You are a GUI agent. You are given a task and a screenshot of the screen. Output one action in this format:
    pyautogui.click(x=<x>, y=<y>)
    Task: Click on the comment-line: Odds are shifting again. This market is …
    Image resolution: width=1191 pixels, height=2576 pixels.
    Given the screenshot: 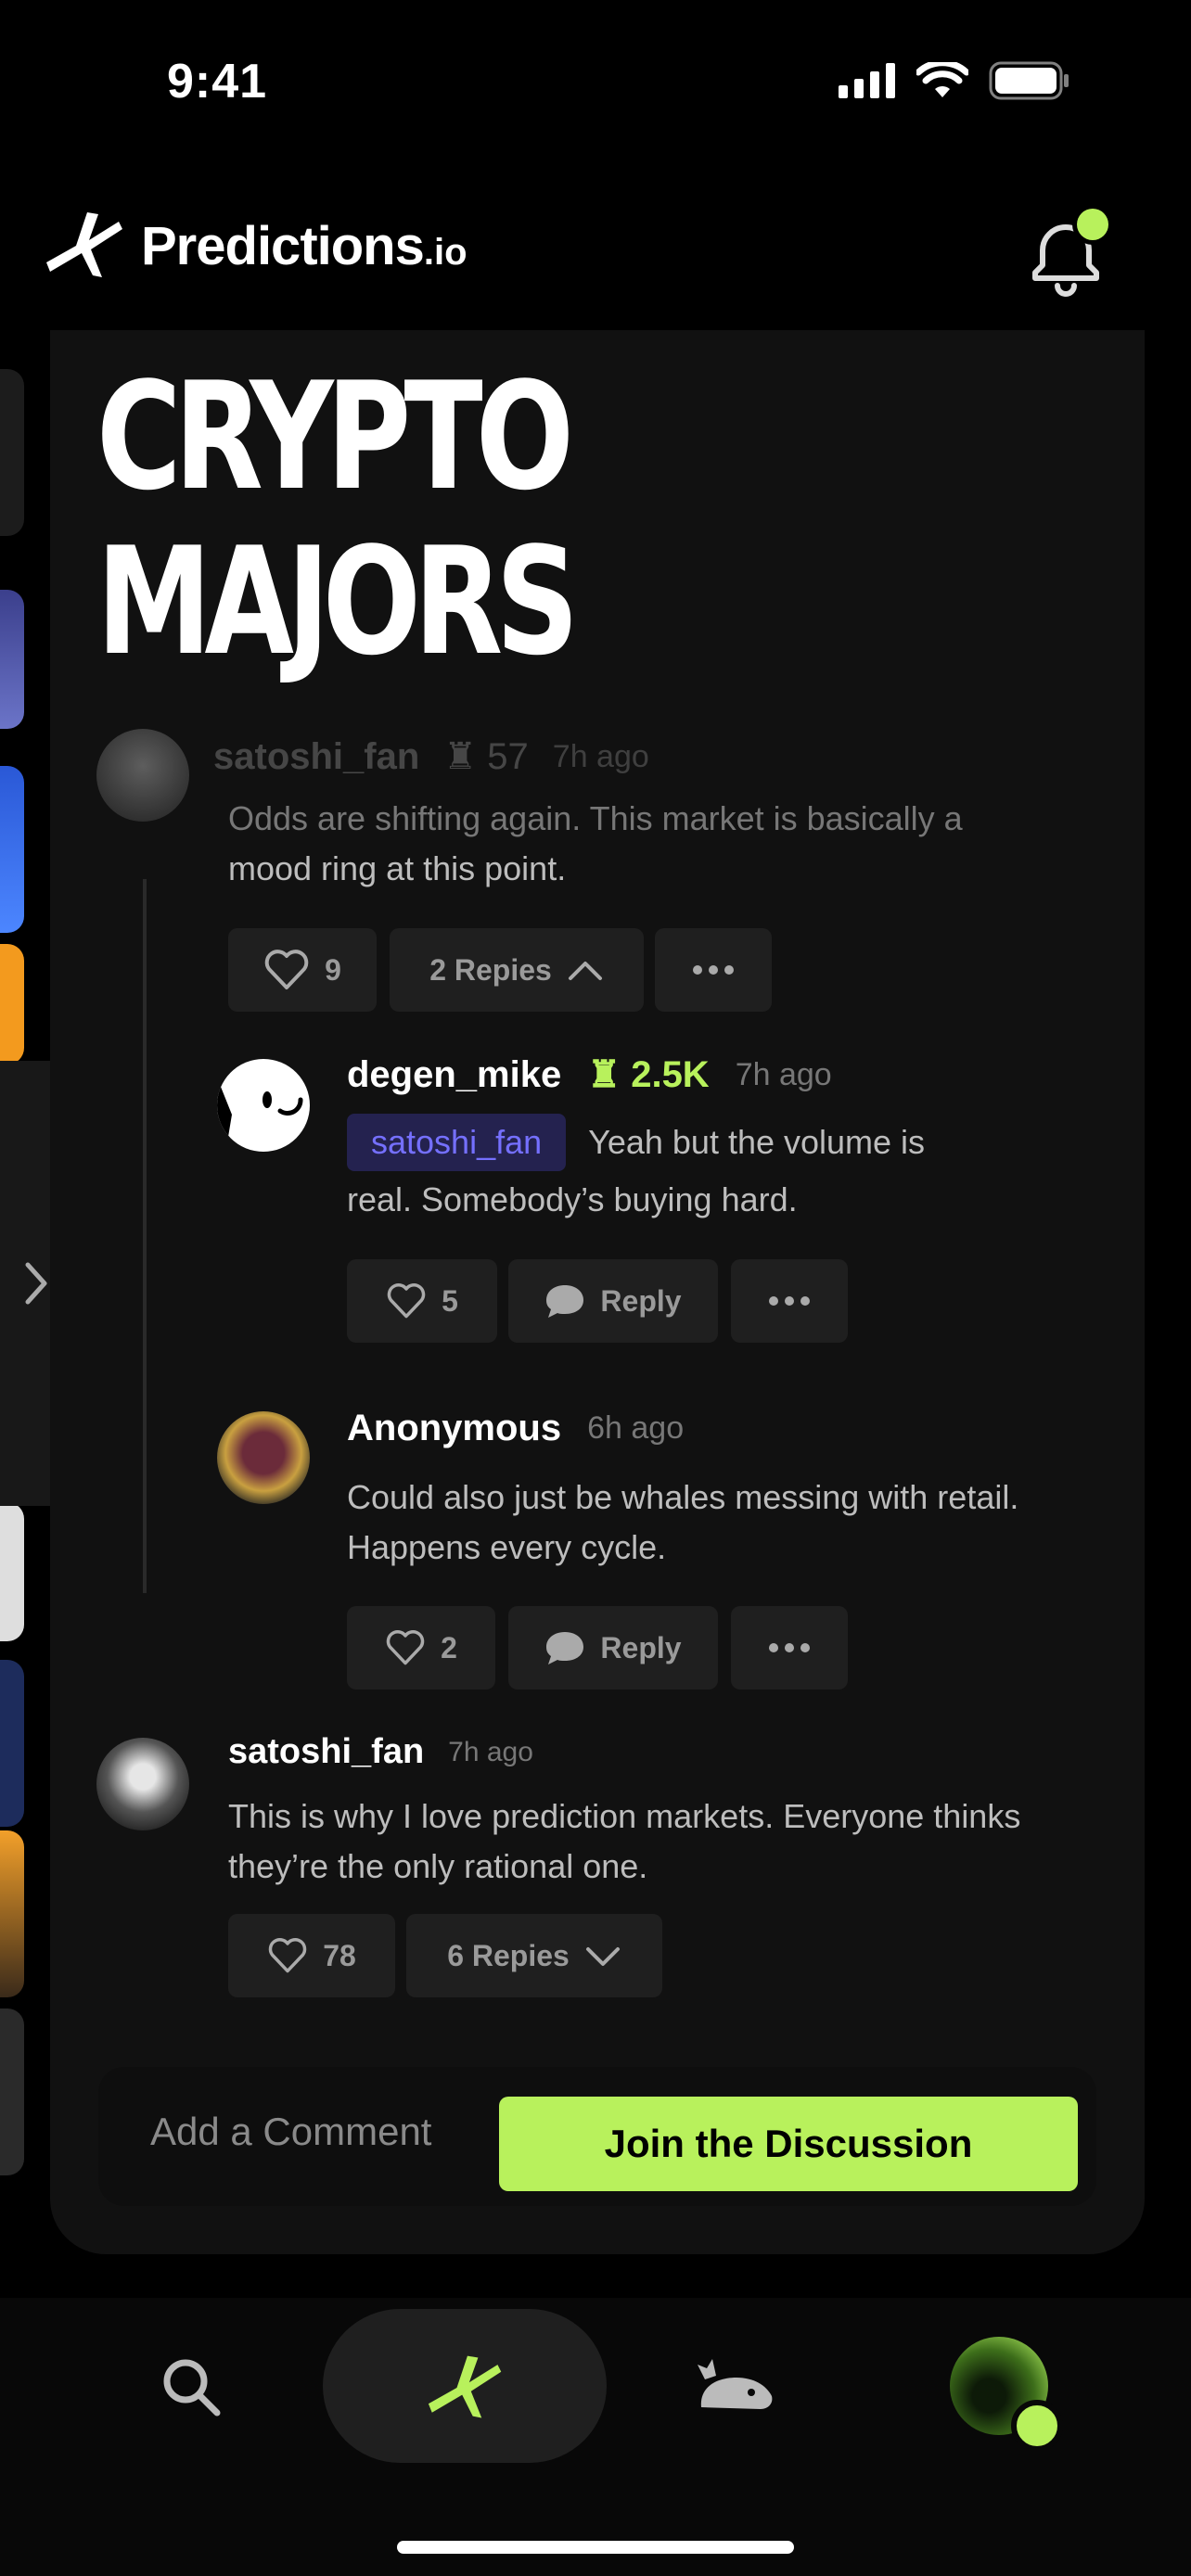 What is the action you would take?
    pyautogui.click(x=595, y=818)
    